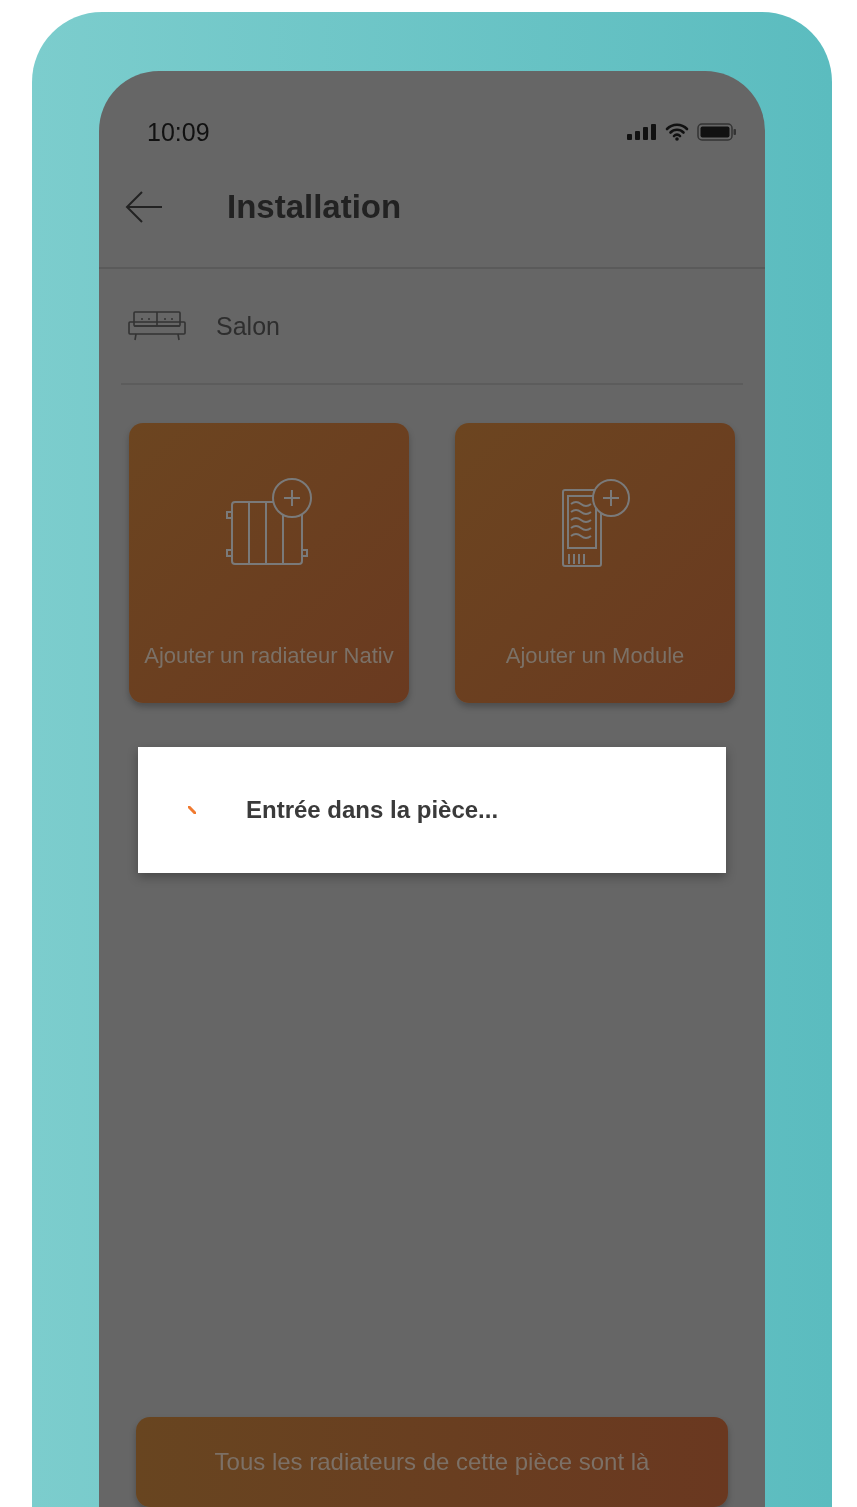 This screenshot has height=1507, width=857. Describe the element at coordinates (157, 326) in the screenshot. I see `sofa-icon` at that location.